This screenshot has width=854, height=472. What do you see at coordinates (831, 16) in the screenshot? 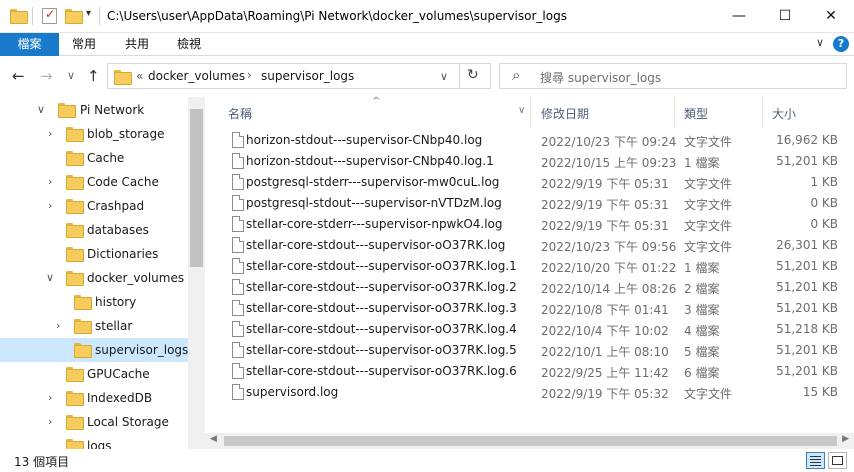
I see `close-button: ✕` at bounding box center [831, 16].